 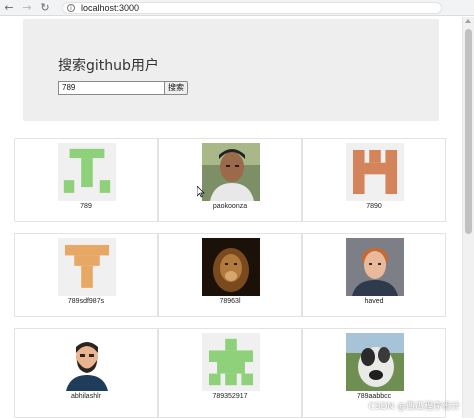 I want to click on forward-button: →, so click(x=27, y=8).